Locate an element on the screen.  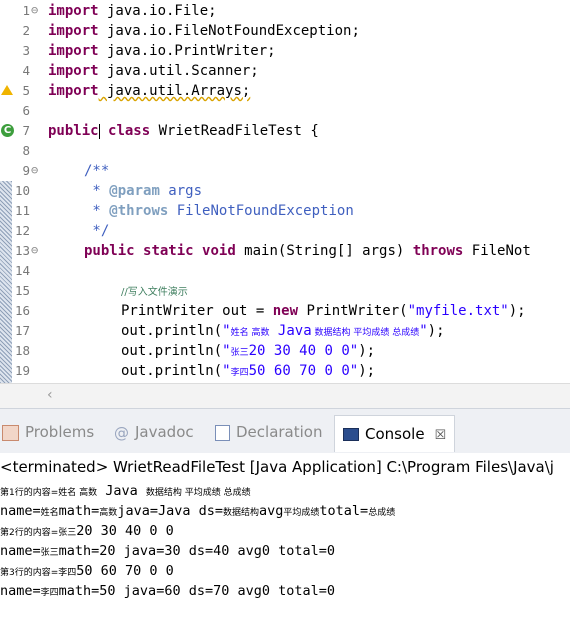
tab-declaration: Declaration is located at coordinates (268, 432).